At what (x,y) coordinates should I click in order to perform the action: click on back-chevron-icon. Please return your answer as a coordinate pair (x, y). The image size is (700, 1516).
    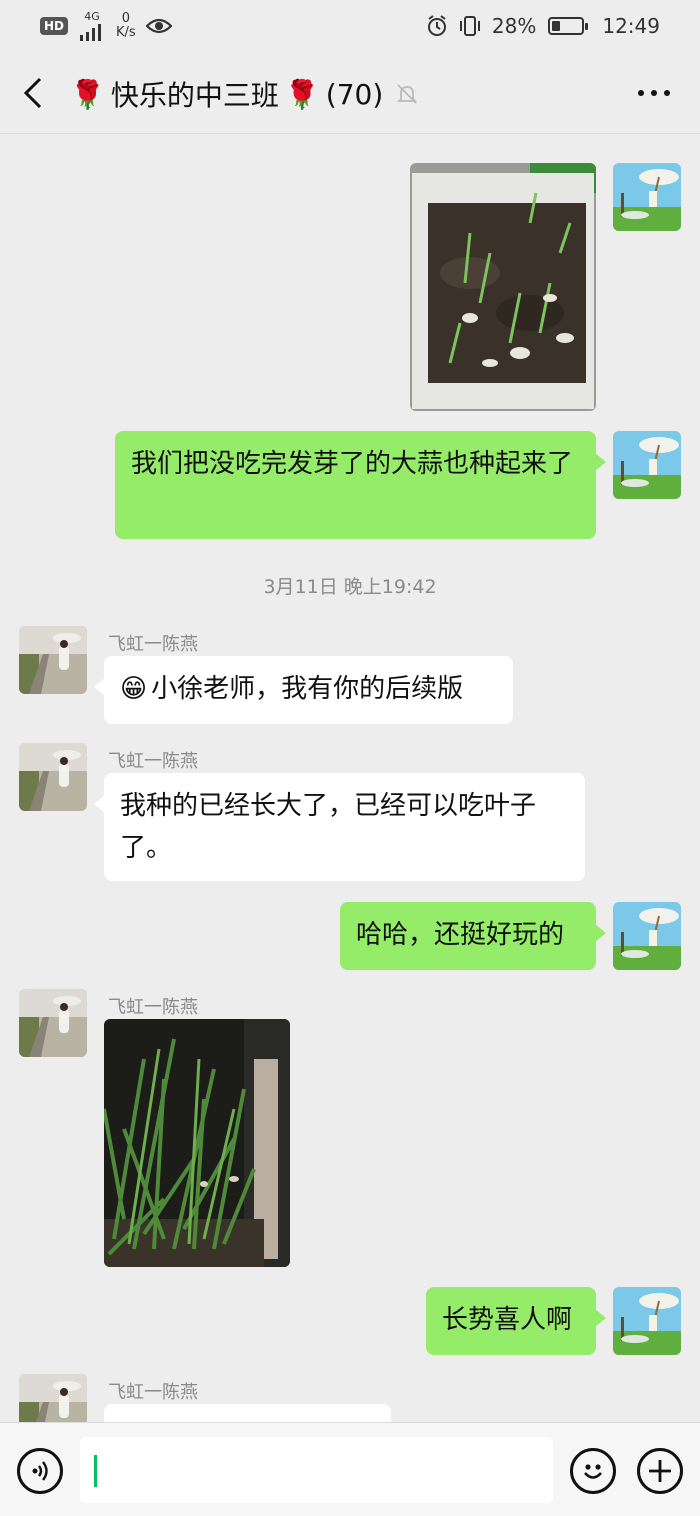
    Looking at the image, I should click on (33, 93).